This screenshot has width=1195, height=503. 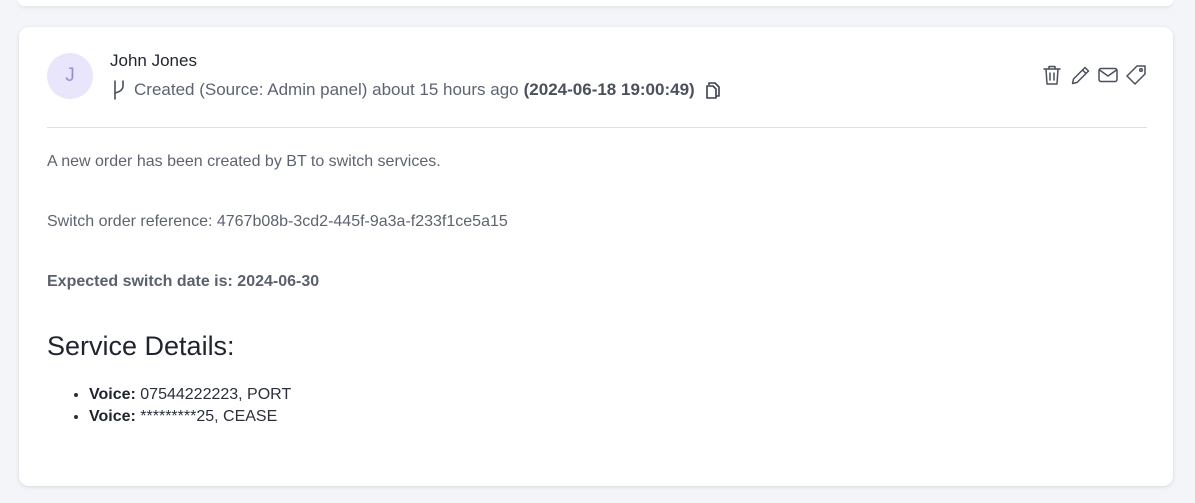 I want to click on expected-switch-date: Expected switch date is: 2024-06-30, so click(x=183, y=282).